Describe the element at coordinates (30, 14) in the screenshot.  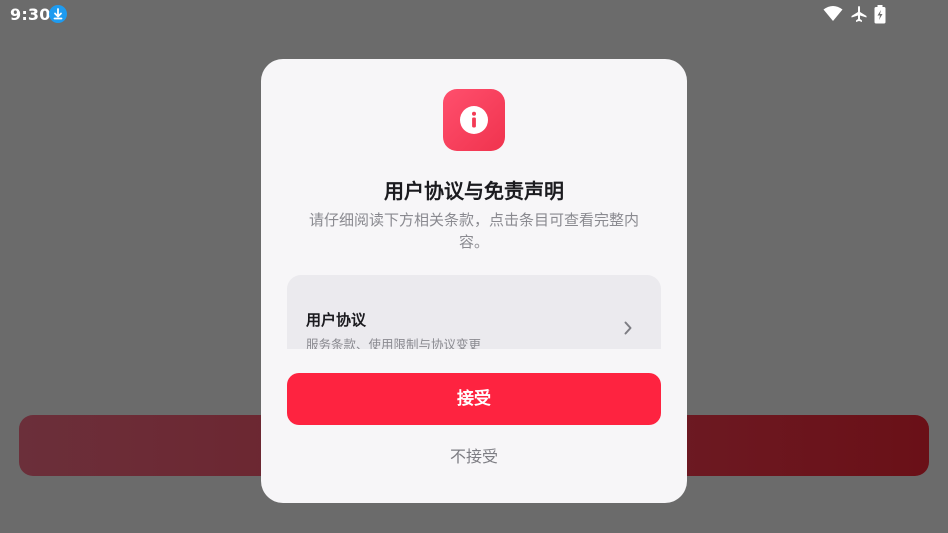
I see `status-time: 9:30` at that location.